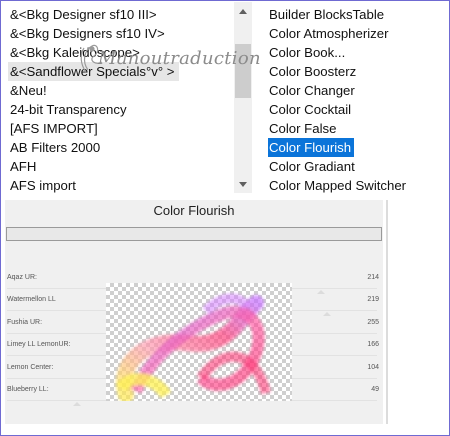 The height and width of the screenshot is (436, 450). Describe the element at coordinates (313, 166) in the screenshot. I see `filter-item: Color Gradiant` at that location.